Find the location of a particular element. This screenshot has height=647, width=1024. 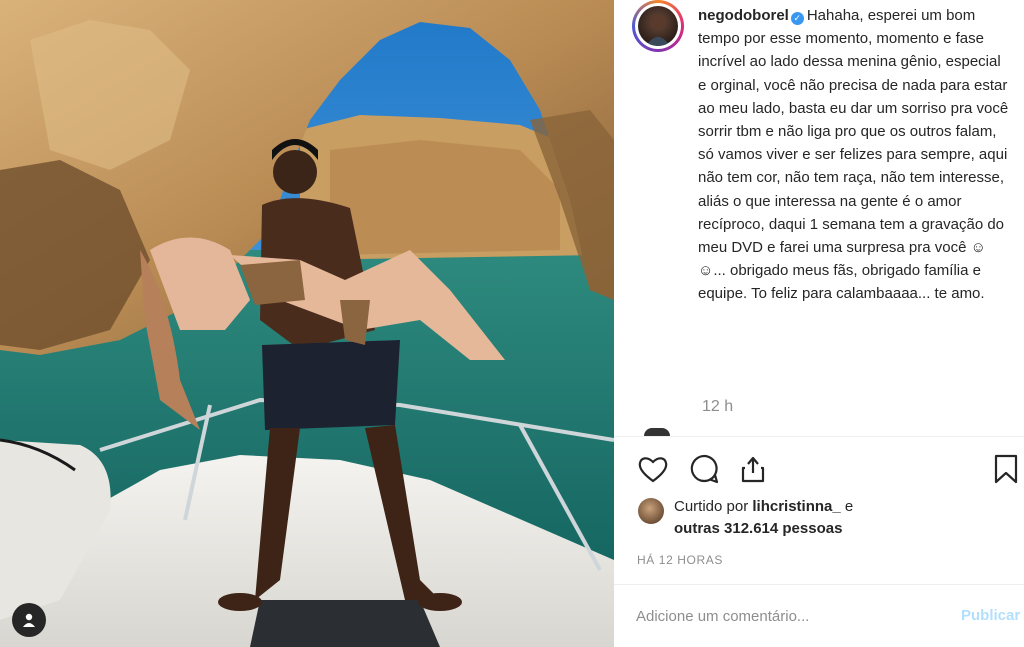

likes-others: outras 312.614 pessoas is located at coordinates (758, 528).